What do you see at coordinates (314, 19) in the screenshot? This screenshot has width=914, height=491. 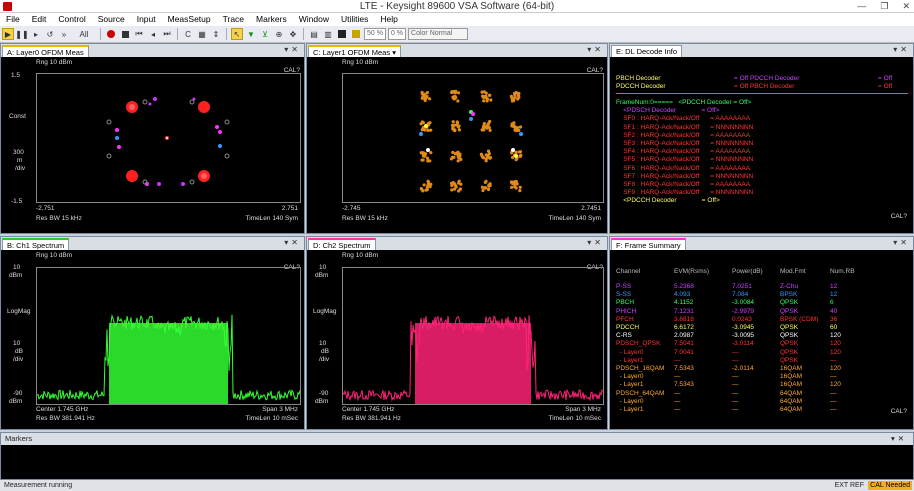 I see `menu-window: Window` at bounding box center [314, 19].